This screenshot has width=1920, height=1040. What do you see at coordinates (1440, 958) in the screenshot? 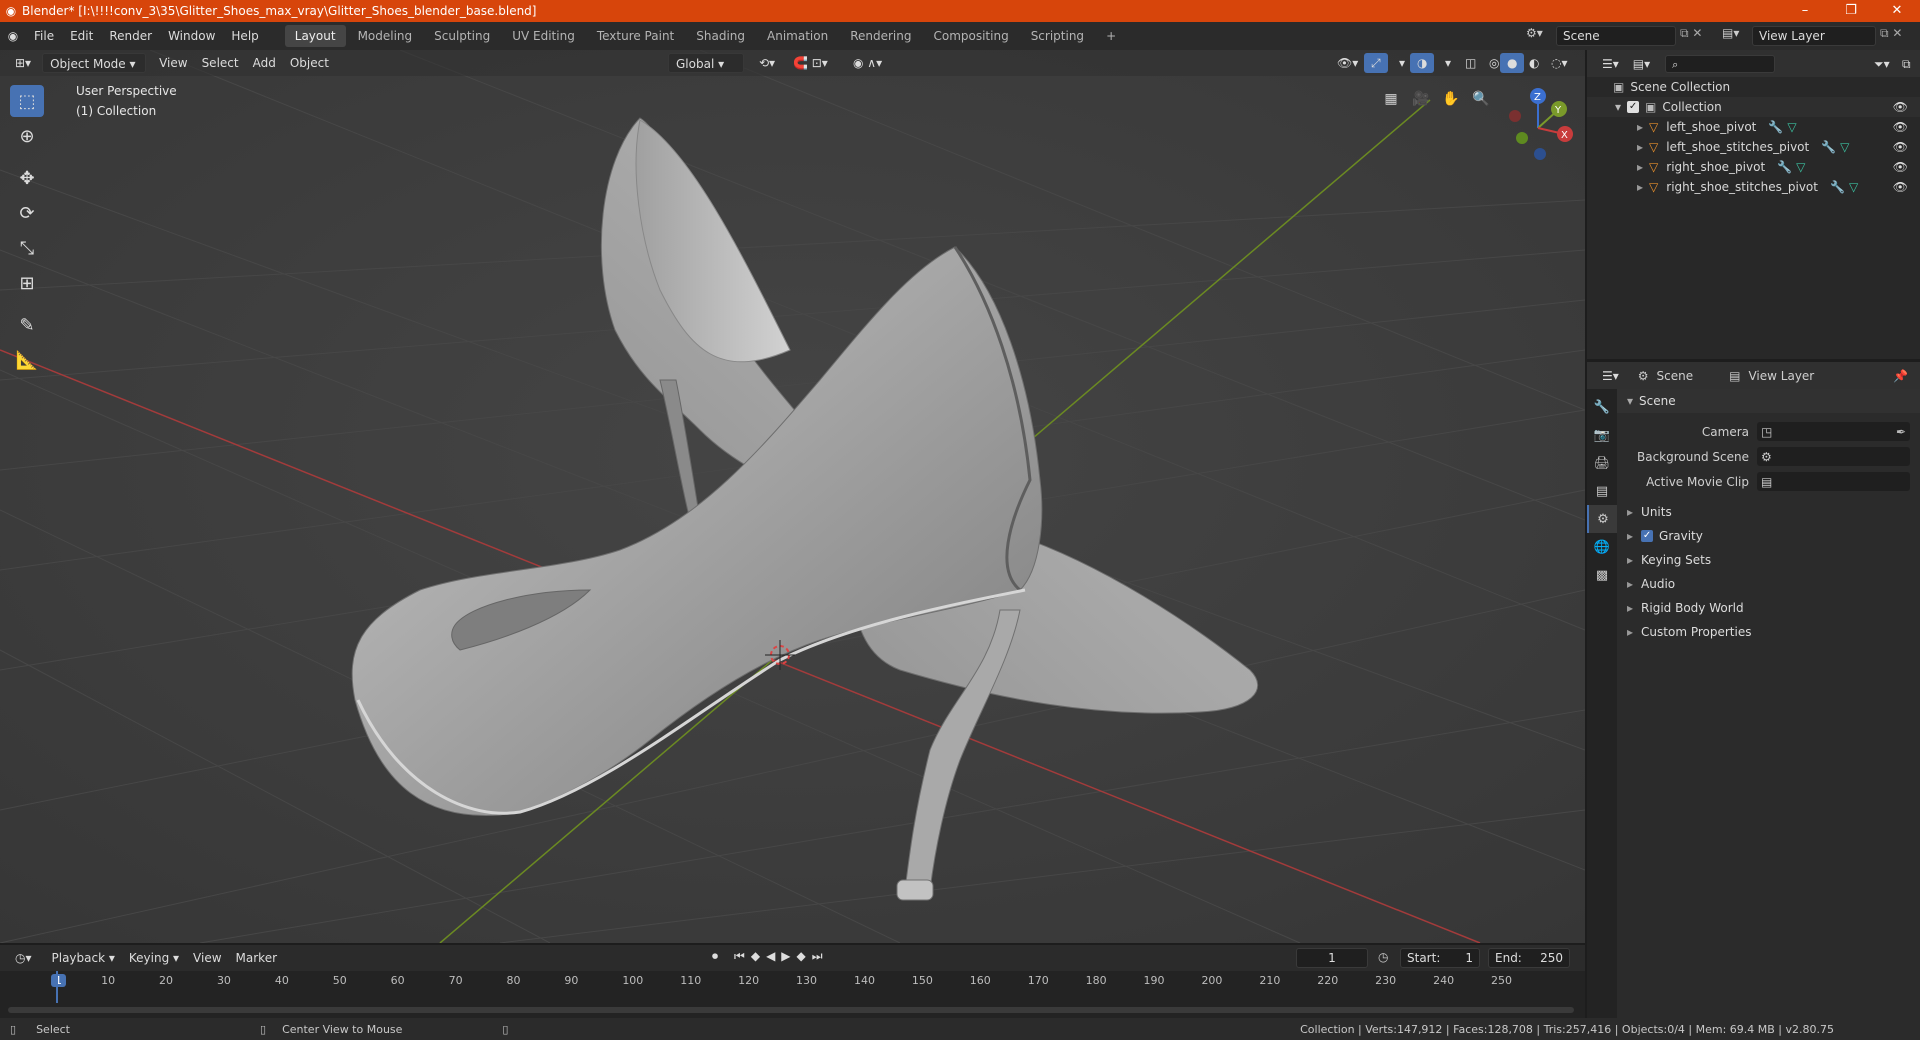
I see `start-frame-field: Start: 1` at bounding box center [1440, 958].